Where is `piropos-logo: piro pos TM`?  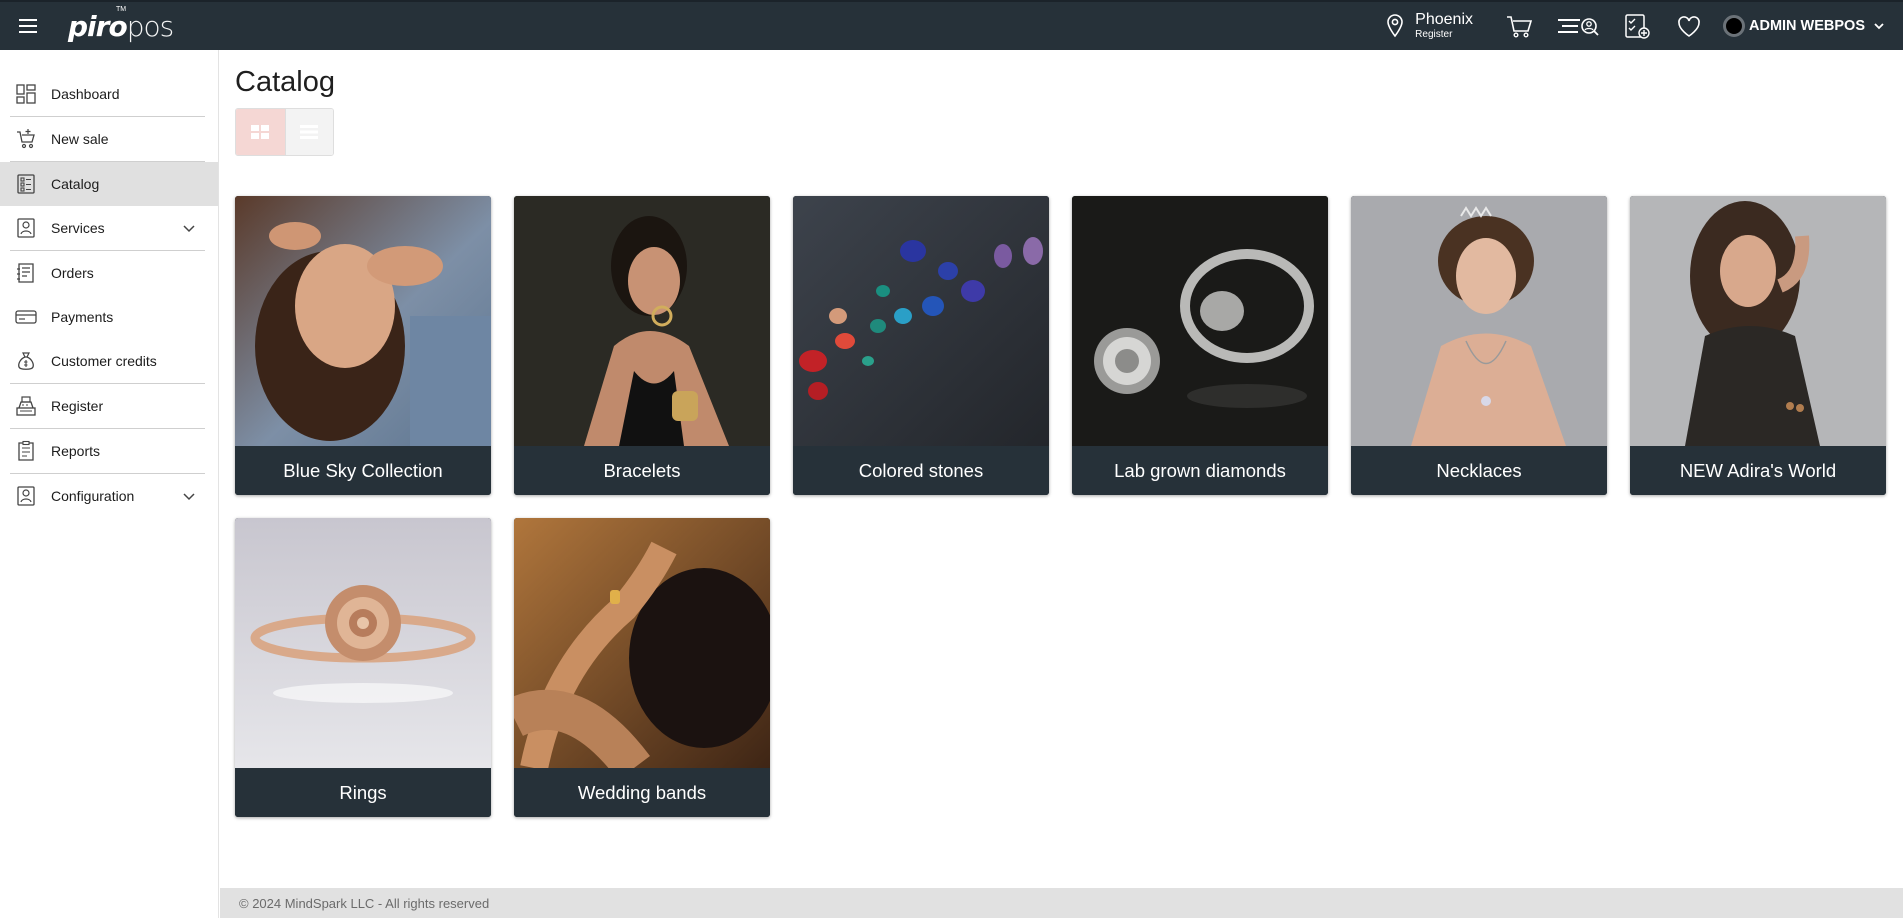
piropos-logo: piro pos TM is located at coordinates (121, 24).